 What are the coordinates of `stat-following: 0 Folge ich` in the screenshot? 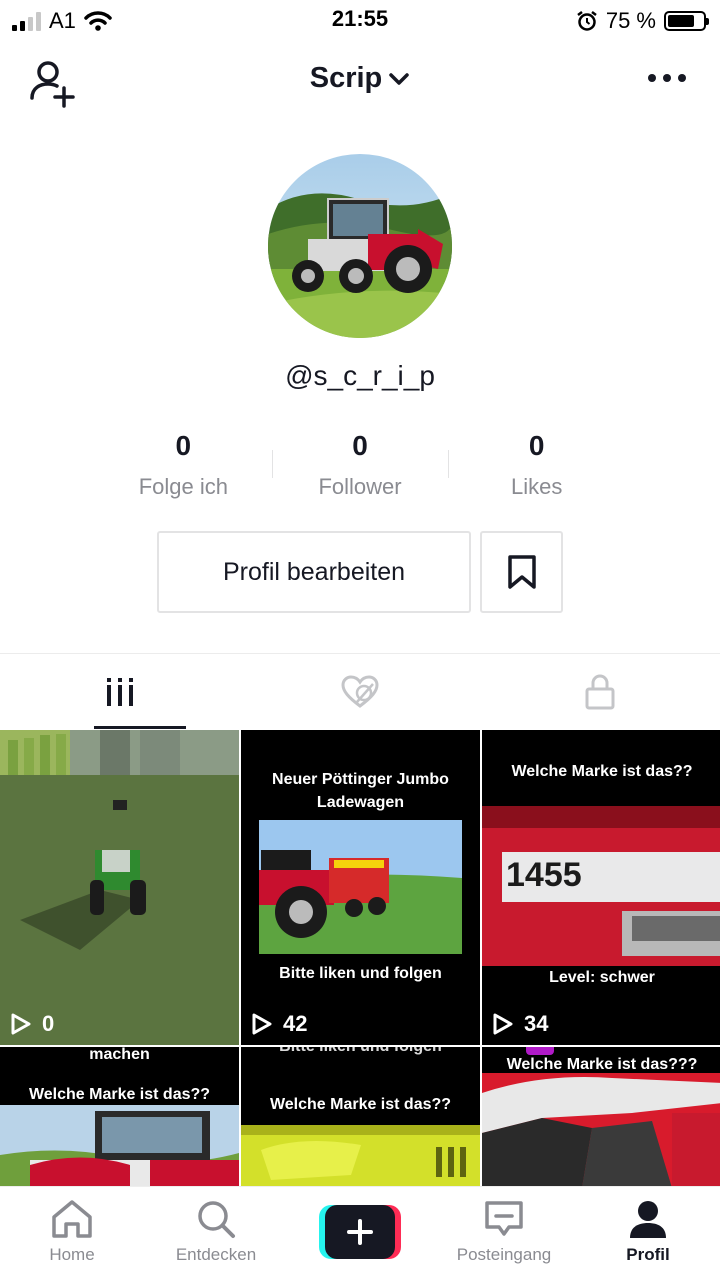 It's located at (183, 470).